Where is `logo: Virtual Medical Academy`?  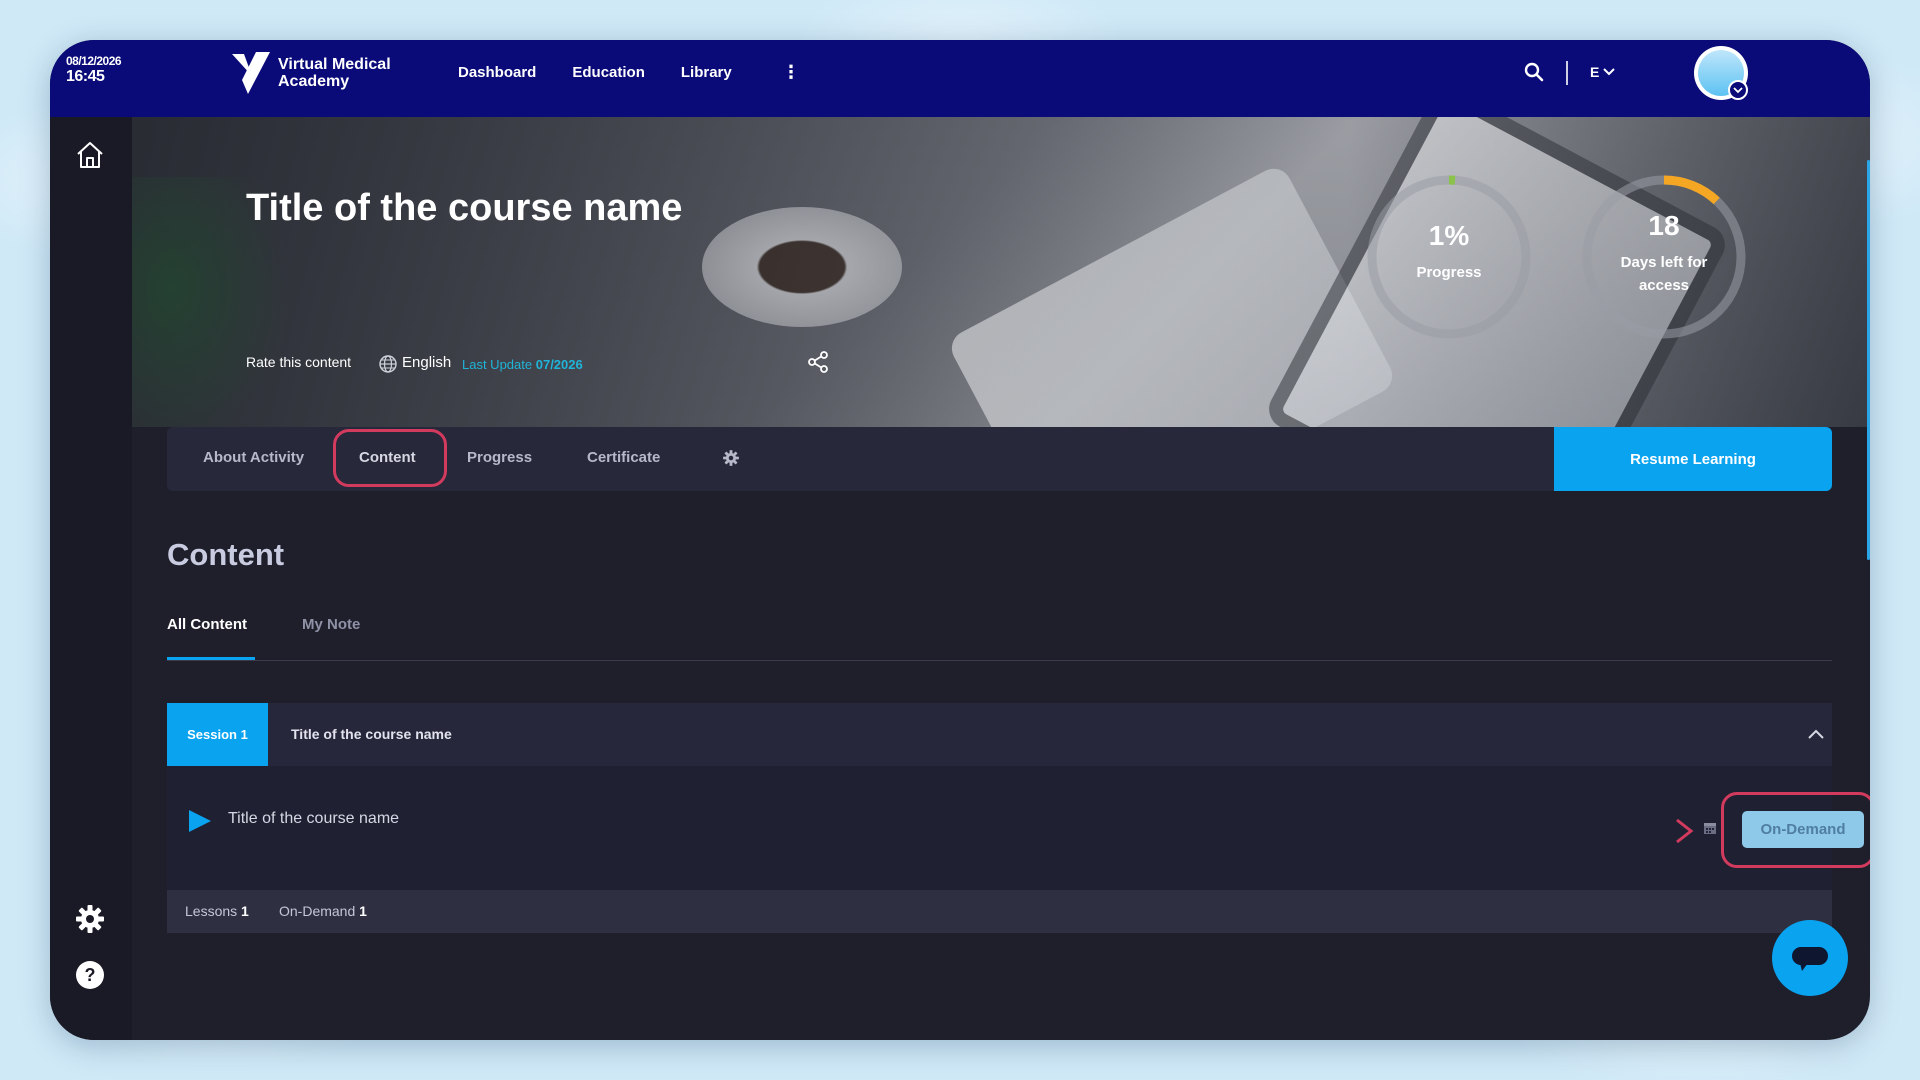 logo: Virtual Medical Academy is located at coordinates (310, 73).